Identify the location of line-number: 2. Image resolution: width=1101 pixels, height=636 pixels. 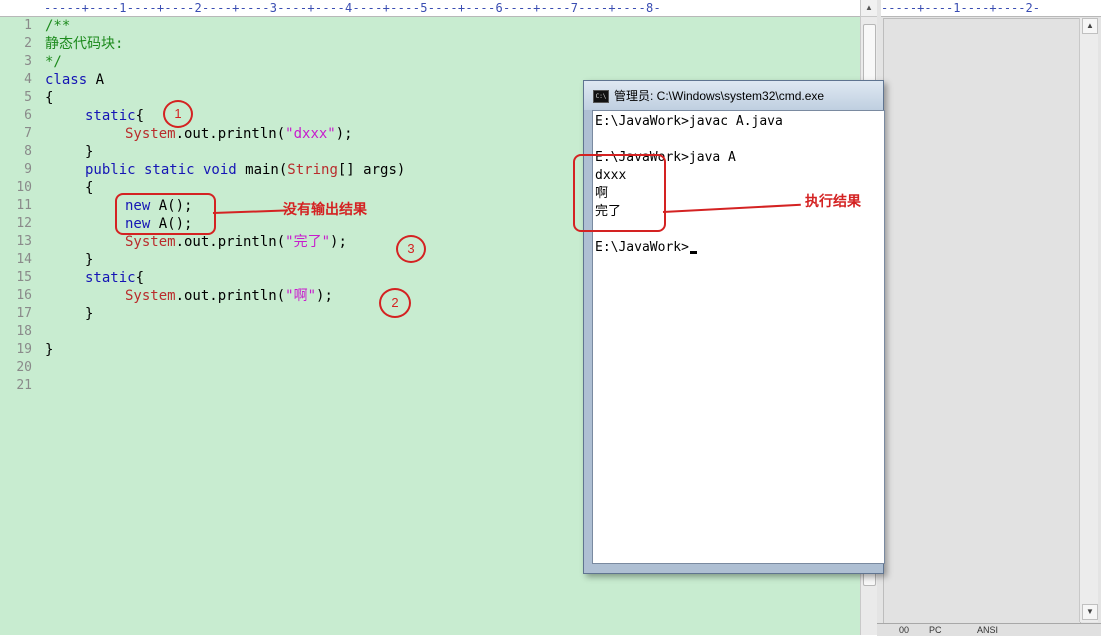
(28, 43).